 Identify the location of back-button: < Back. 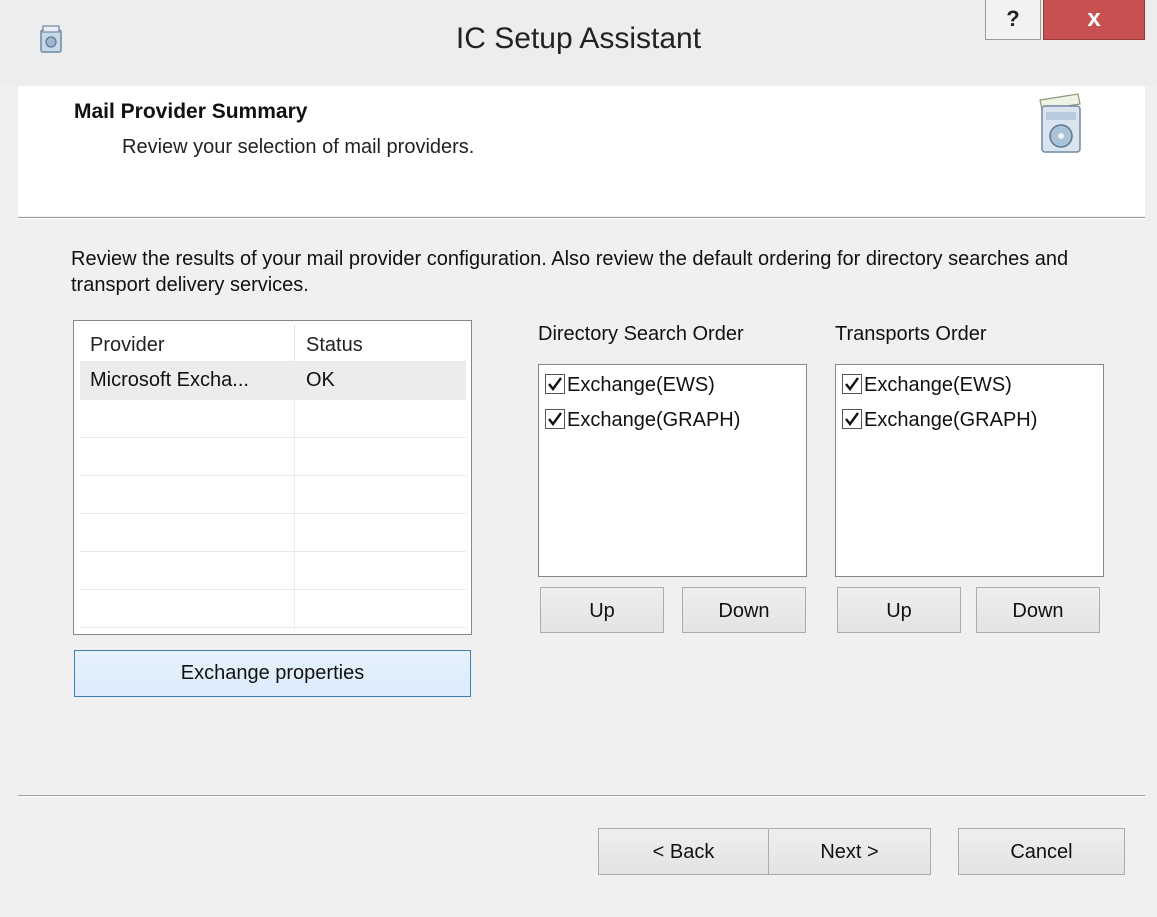
(683, 851).